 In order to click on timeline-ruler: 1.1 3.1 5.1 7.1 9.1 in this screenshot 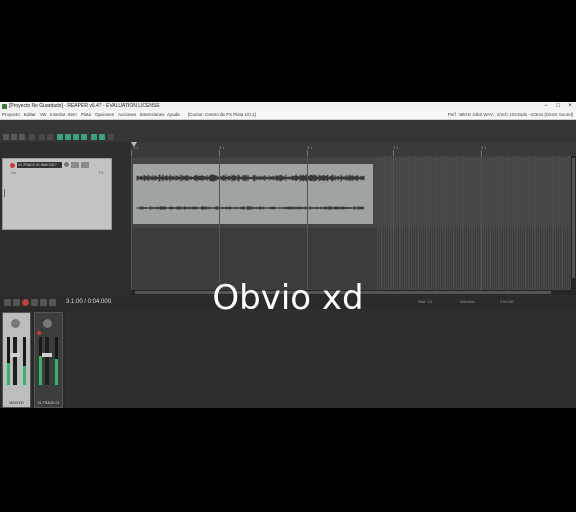, I will do `click(353, 149)`.